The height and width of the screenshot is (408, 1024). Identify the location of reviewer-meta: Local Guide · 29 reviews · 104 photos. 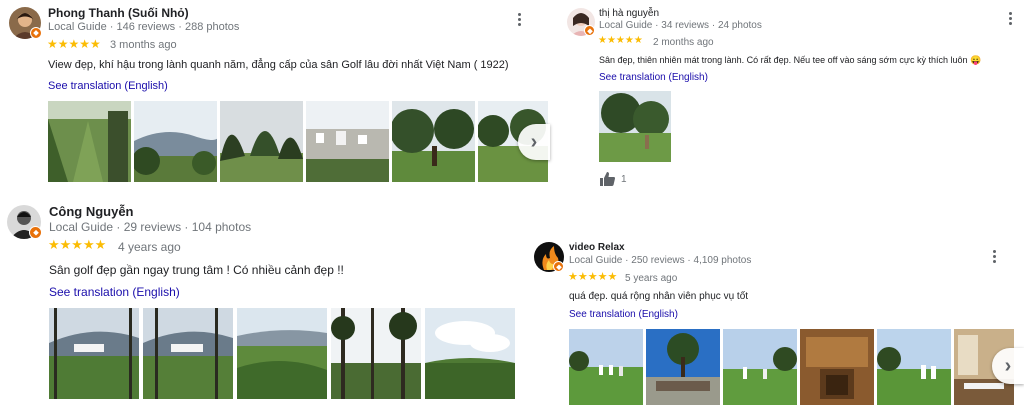
(150, 227).